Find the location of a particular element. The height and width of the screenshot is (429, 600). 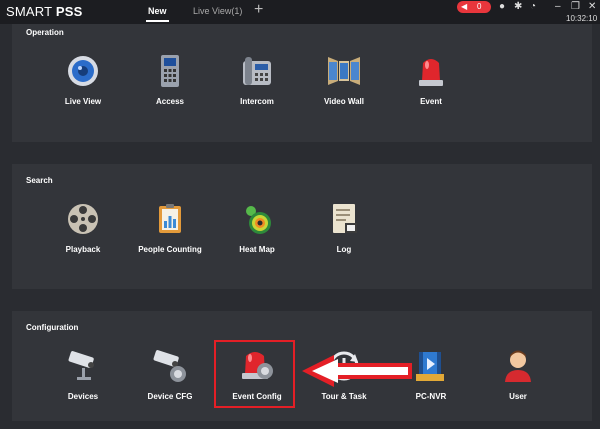

section-title-search: Search is located at coordinates (39, 180).